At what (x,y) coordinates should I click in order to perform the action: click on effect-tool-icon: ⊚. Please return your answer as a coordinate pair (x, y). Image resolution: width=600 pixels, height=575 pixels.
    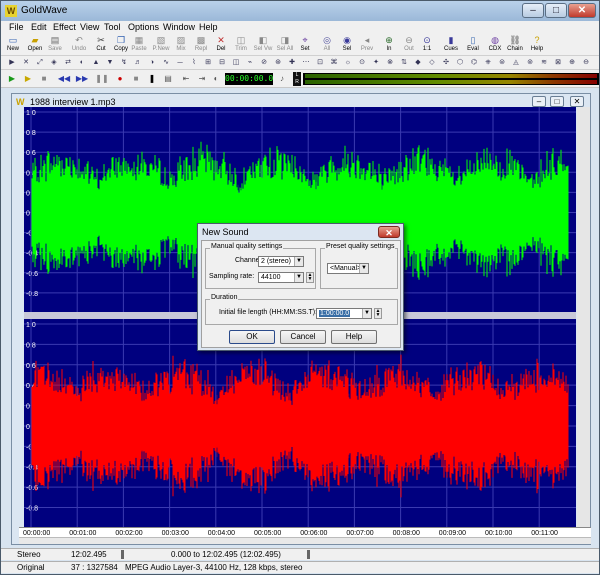
    Looking at the image, I should click on (530, 63).